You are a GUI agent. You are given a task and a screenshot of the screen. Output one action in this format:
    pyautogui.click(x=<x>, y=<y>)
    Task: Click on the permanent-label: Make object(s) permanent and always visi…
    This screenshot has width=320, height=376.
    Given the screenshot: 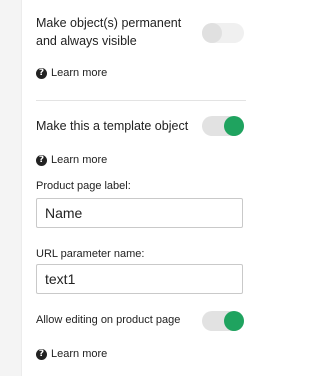 What is the action you would take?
    pyautogui.click(x=109, y=32)
    